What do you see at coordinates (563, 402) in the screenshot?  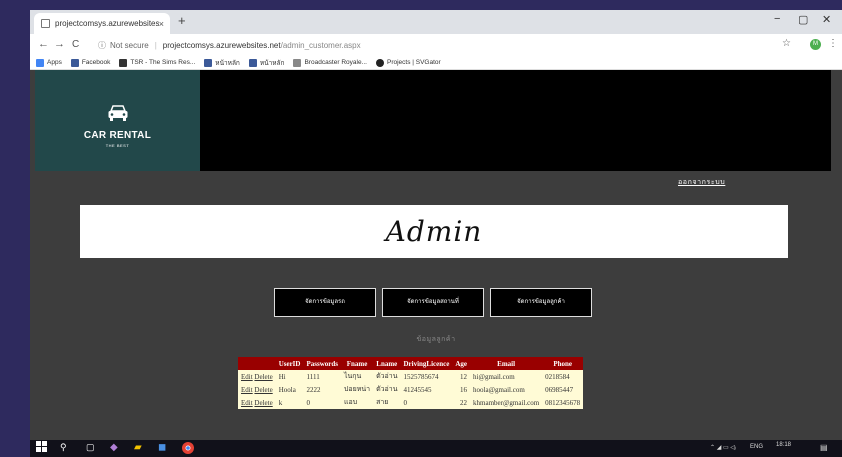 I see `cell-phone: 0812345678` at bounding box center [563, 402].